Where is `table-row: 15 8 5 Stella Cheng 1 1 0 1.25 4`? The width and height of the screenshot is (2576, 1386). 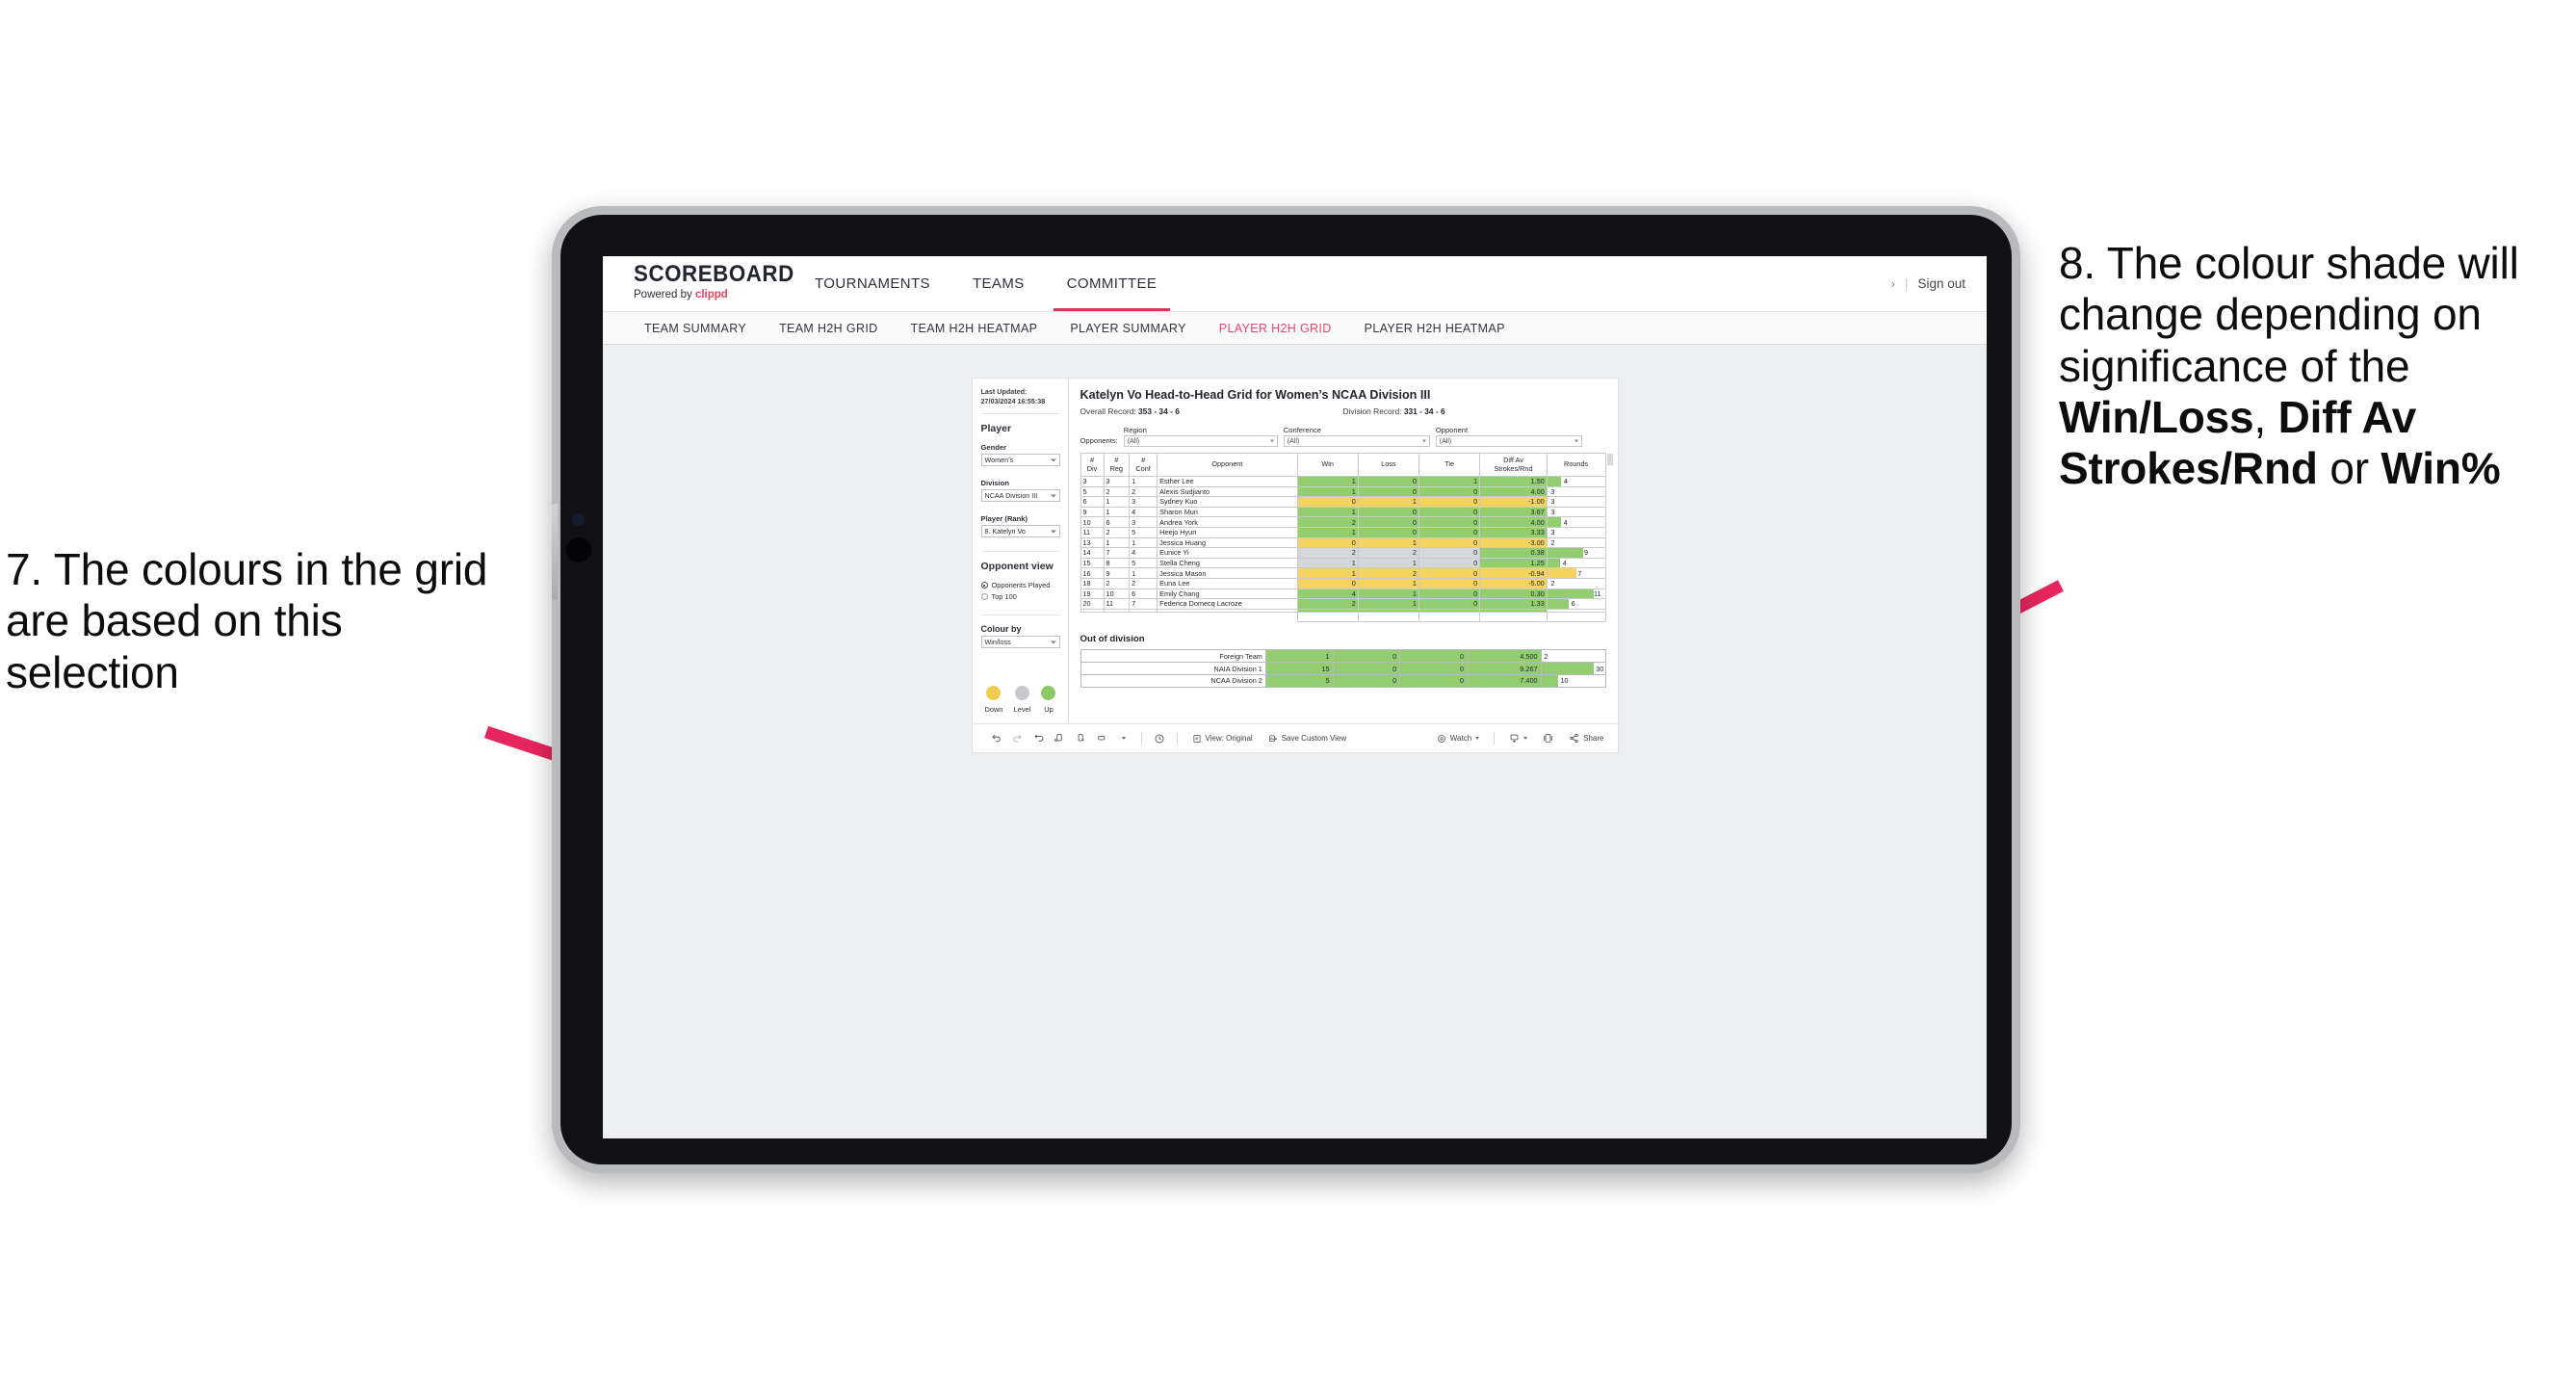
table-row: 15 8 5 Stella Cheng 1 1 0 1.25 4 is located at coordinates (1343, 563).